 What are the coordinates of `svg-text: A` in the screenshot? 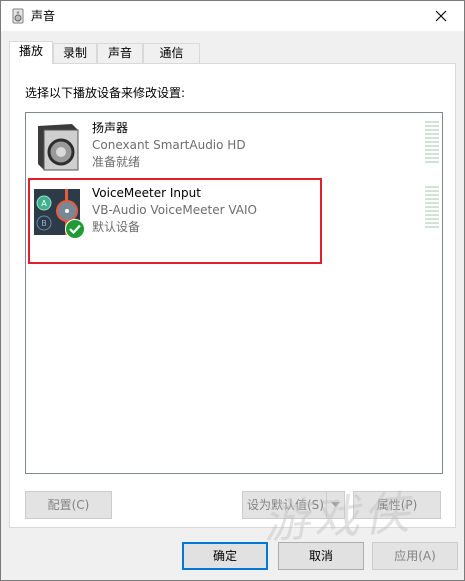 It's located at (44, 203).